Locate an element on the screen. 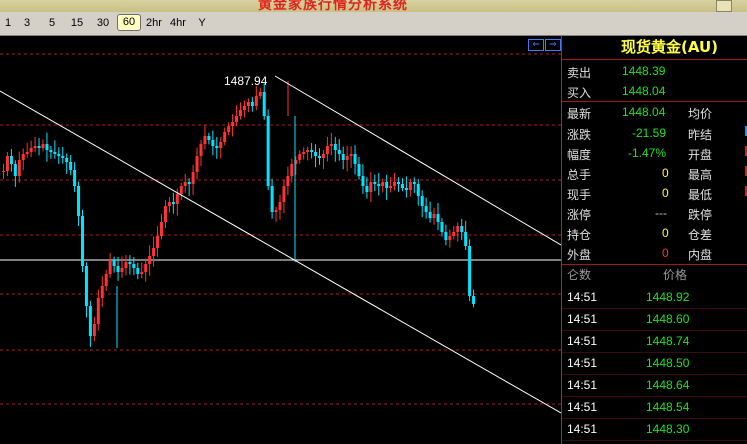  oi-diff-label: 仓差 is located at coordinates (700, 235).